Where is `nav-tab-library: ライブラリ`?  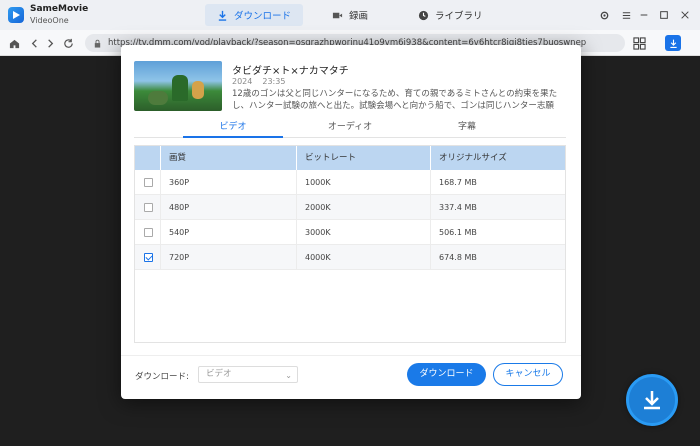 nav-tab-library: ライブラリ is located at coordinates (450, 15).